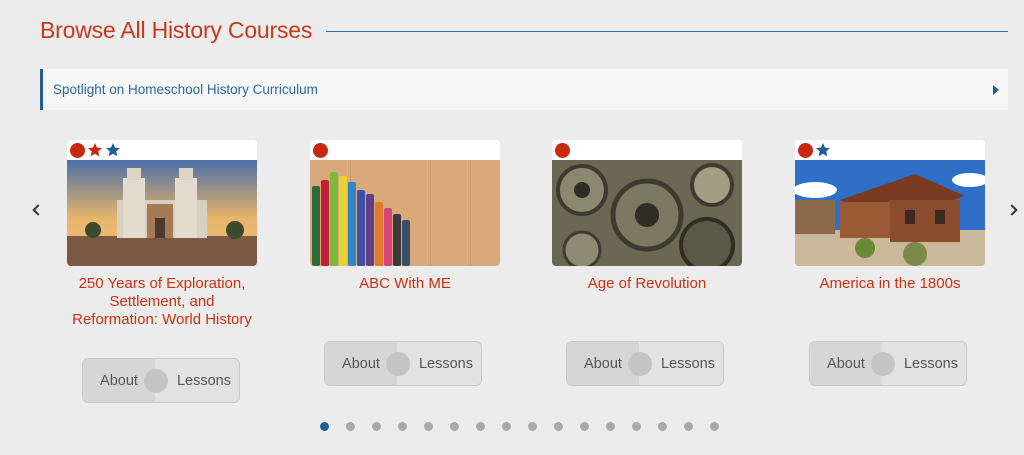  I want to click on gears-image, so click(647, 213).